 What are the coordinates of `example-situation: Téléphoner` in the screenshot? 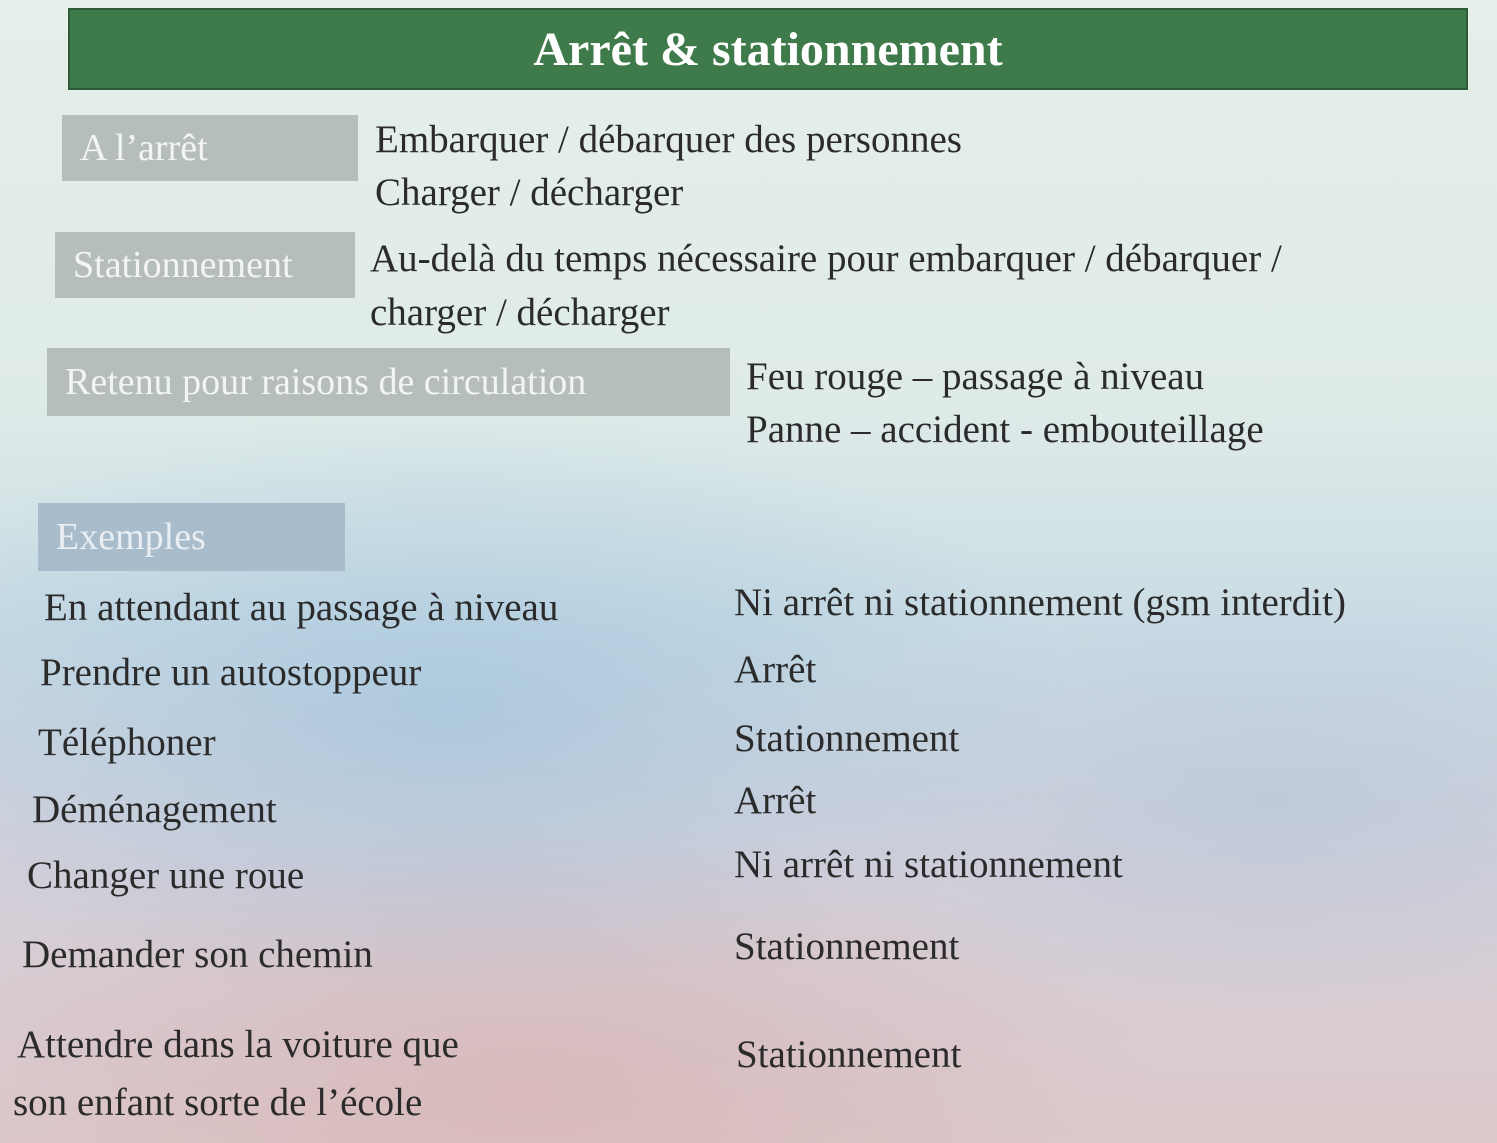 It's located at (127, 742).